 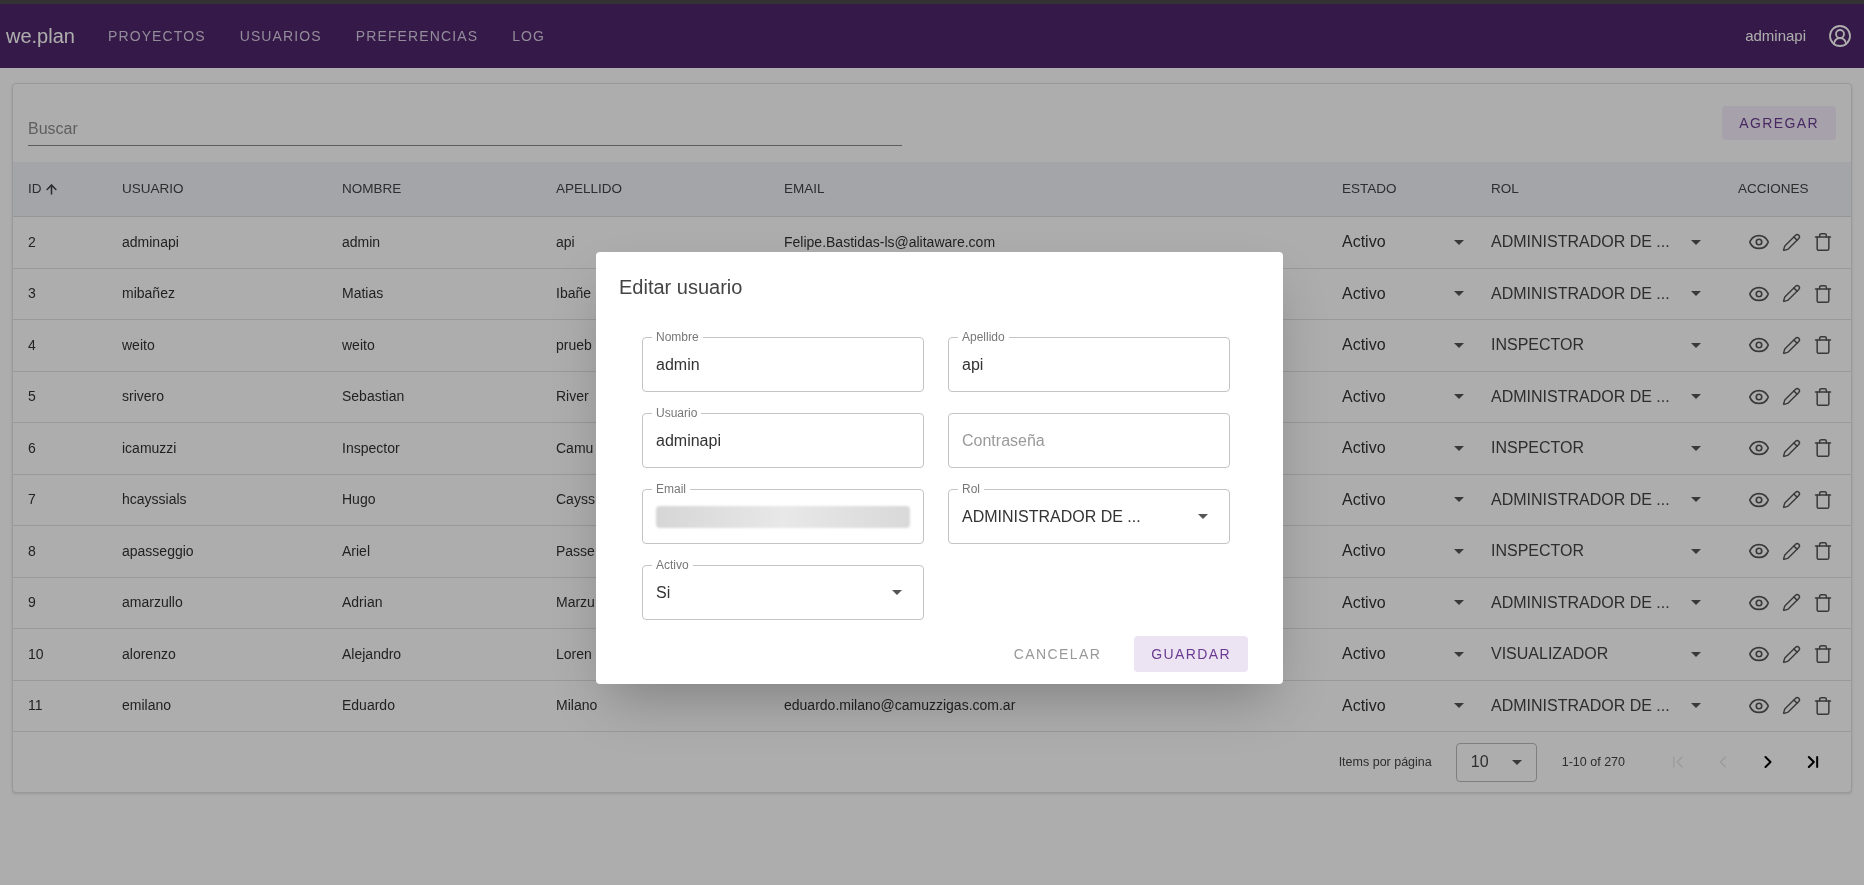 What do you see at coordinates (158, 551) in the screenshot?
I see `table-cell-text: apasseggio` at bounding box center [158, 551].